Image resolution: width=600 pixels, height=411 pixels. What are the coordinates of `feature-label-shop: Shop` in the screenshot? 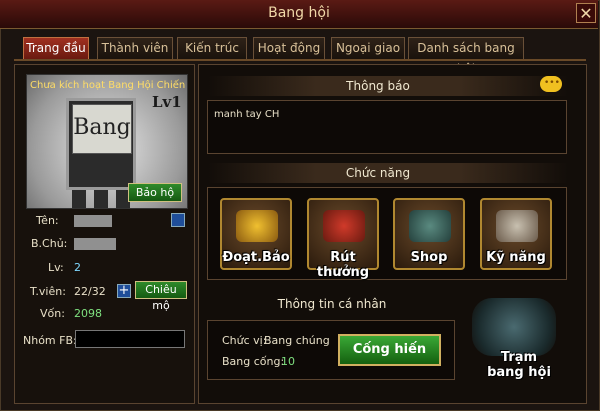 It's located at (429, 257).